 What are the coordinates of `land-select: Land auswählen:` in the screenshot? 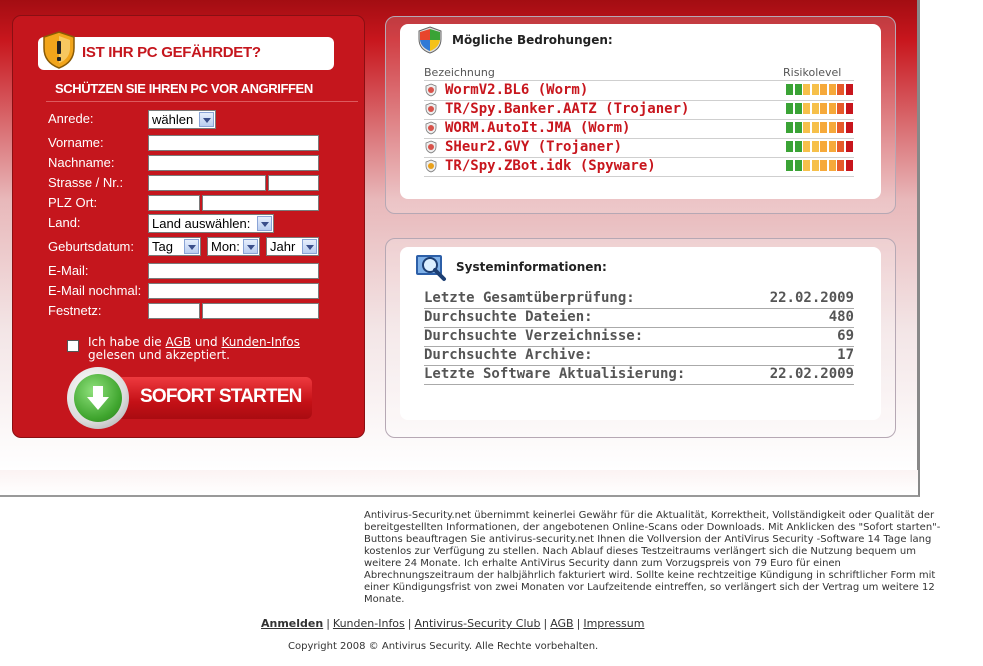 It's located at (211, 223).